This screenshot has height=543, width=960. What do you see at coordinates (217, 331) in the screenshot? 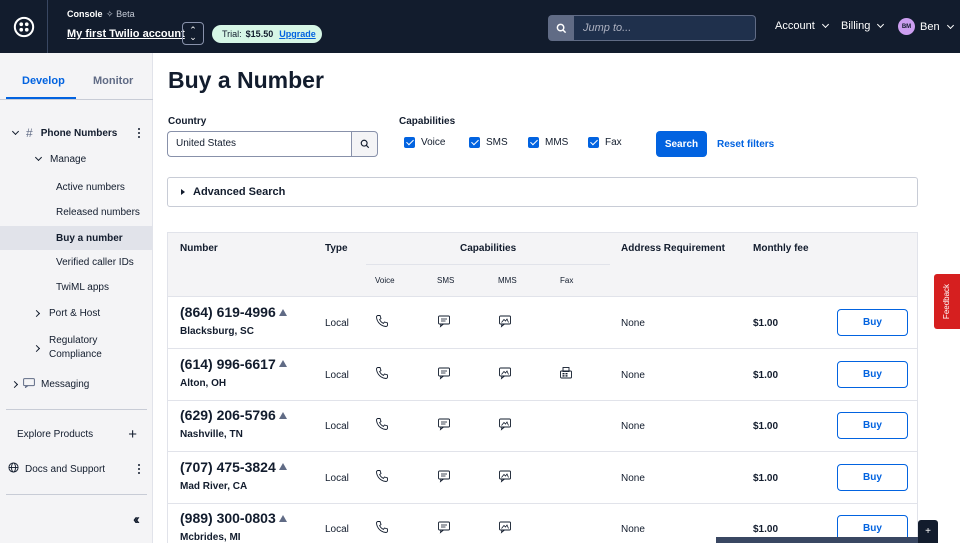
I see `number-location: Blacksburg, SC` at bounding box center [217, 331].